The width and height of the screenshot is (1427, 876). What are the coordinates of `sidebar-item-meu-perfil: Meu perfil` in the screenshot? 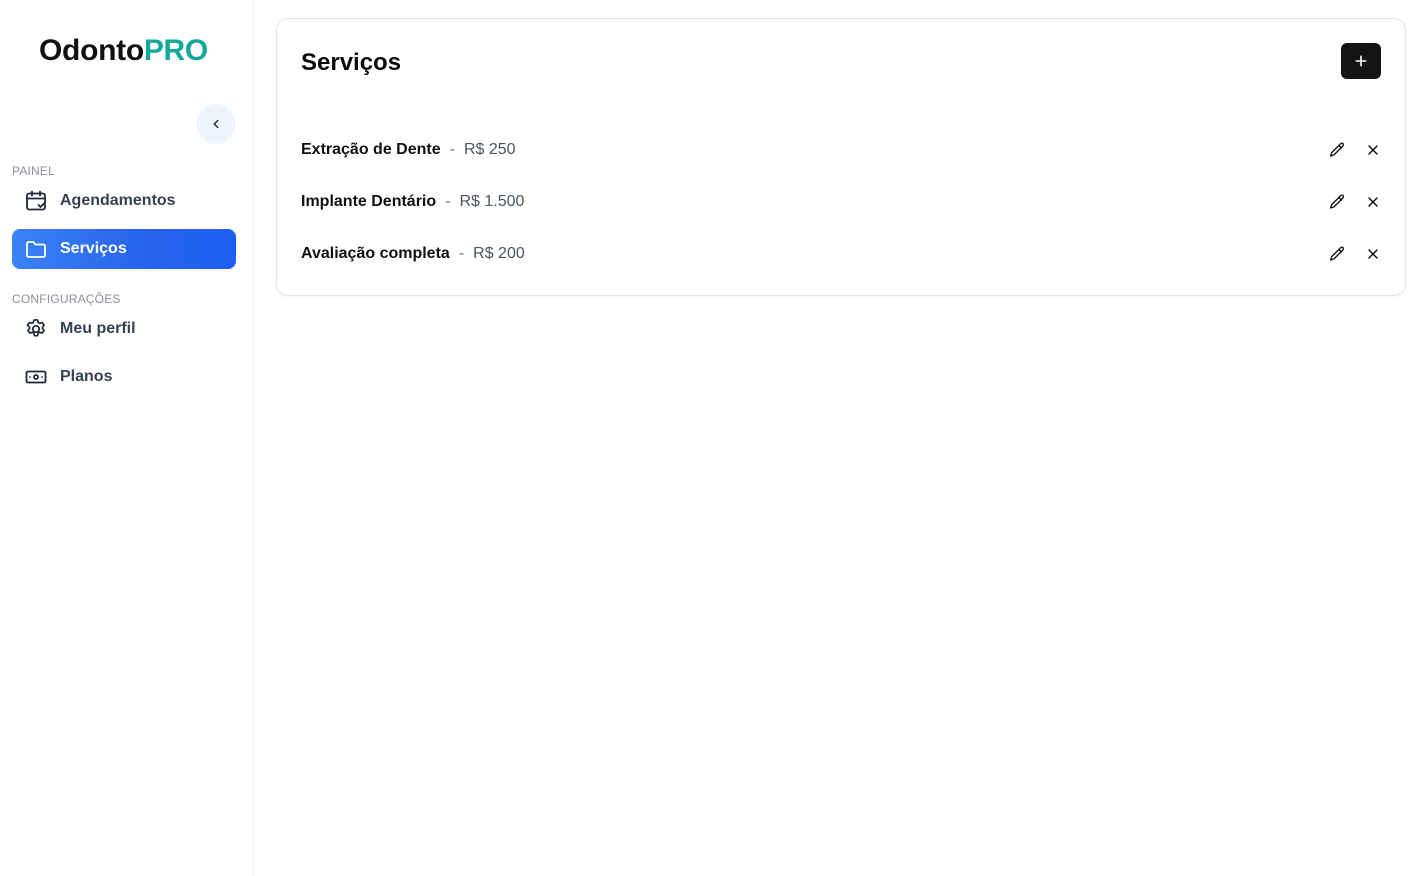 It's located at (124, 329).